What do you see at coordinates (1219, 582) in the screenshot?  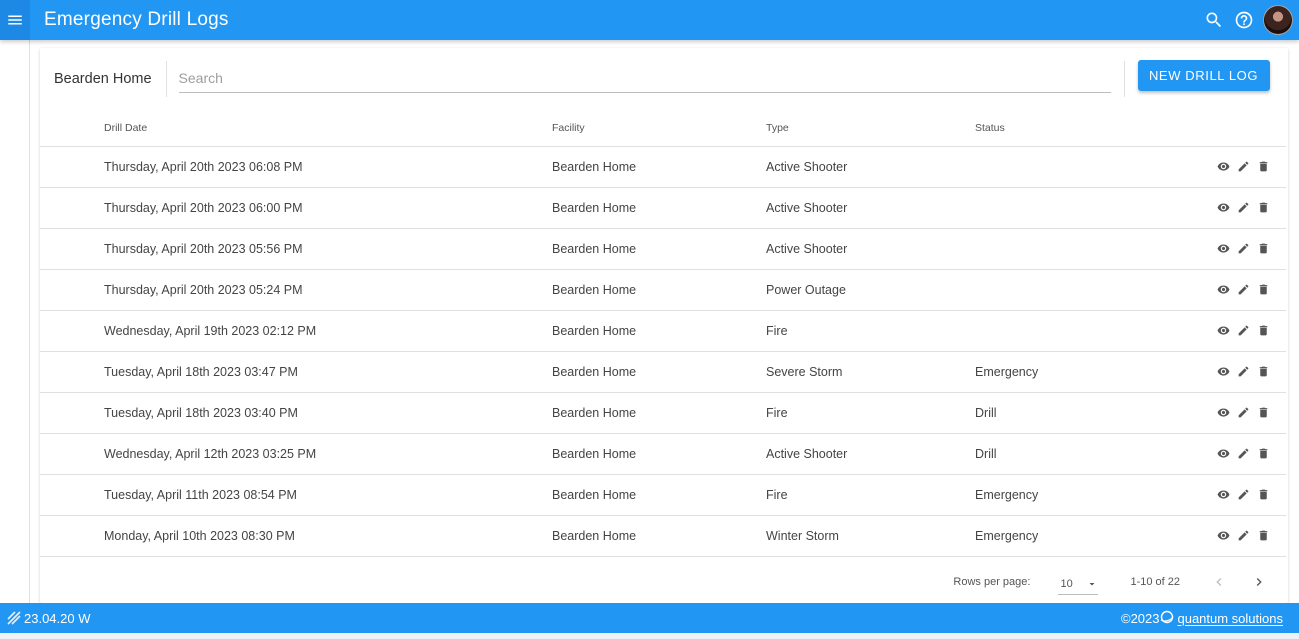 I see `previous-page-button` at bounding box center [1219, 582].